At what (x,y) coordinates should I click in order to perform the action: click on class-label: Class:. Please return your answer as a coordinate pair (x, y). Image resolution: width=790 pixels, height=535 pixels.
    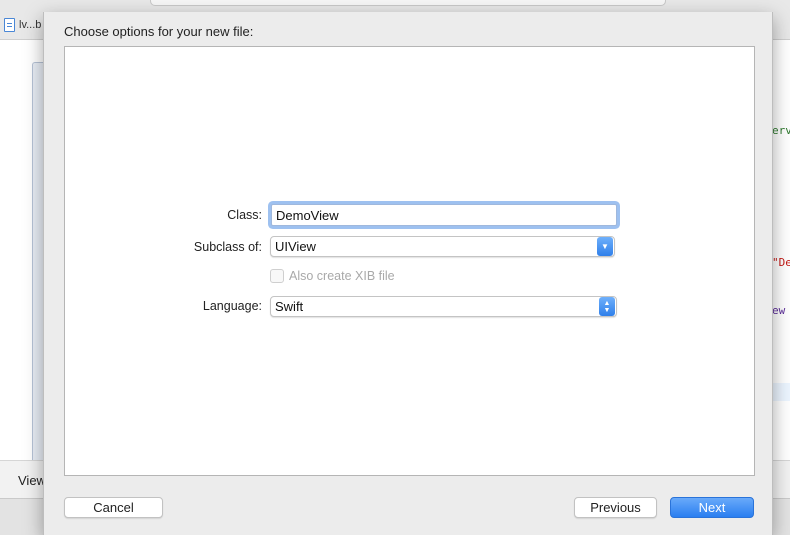
    Looking at the image, I should click on (244, 215).